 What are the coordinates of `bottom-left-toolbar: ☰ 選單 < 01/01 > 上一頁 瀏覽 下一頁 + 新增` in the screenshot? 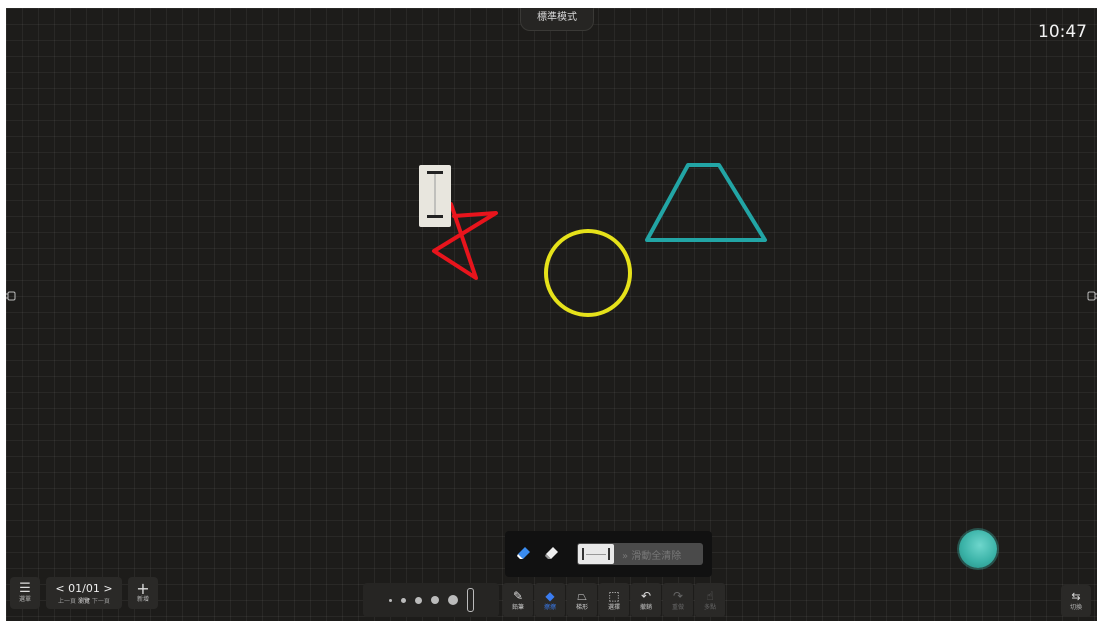 It's located at (84, 593).